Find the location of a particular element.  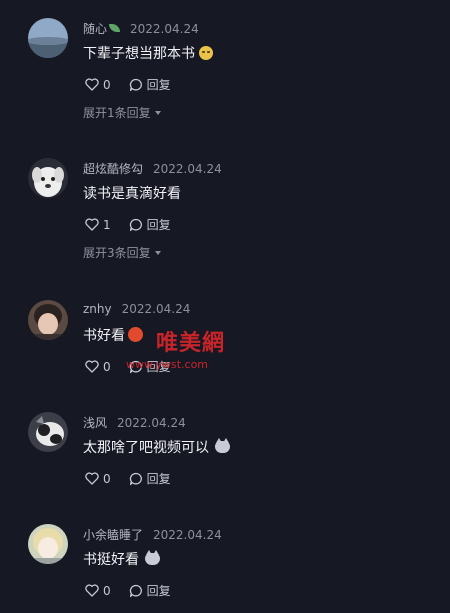

comment-text: 读书是真滴好看 is located at coordinates (132, 193).